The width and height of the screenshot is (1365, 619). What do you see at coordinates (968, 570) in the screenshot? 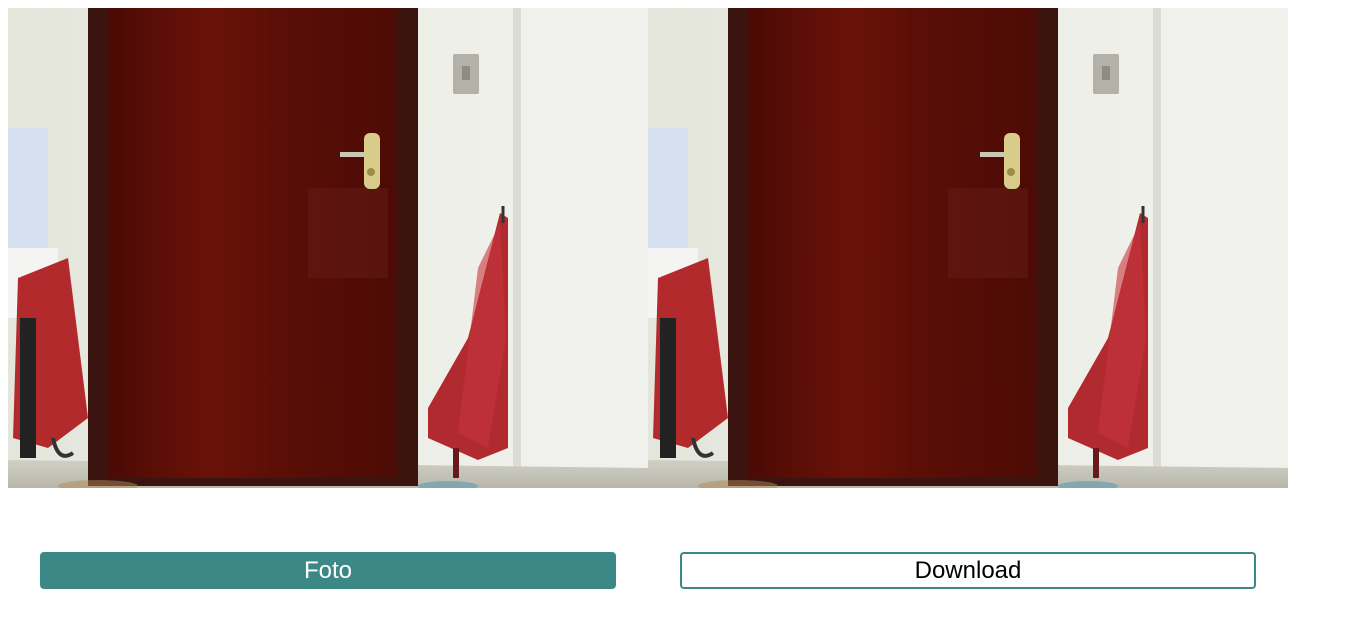
I see `download-button: Download` at bounding box center [968, 570].